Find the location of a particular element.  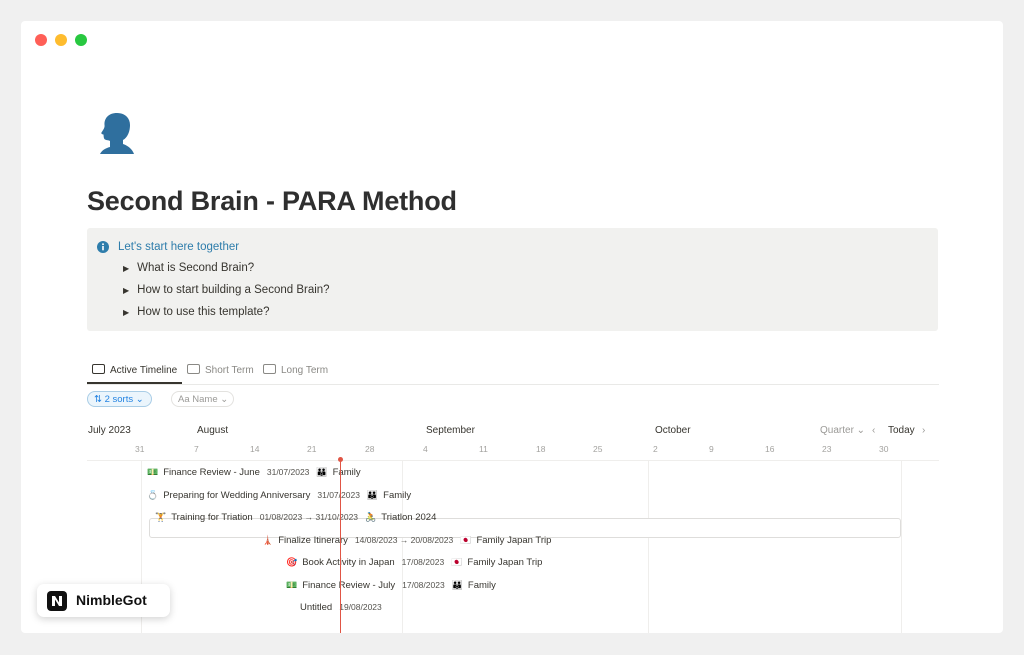

day-label: 25 is located at coordinates (598, 449).